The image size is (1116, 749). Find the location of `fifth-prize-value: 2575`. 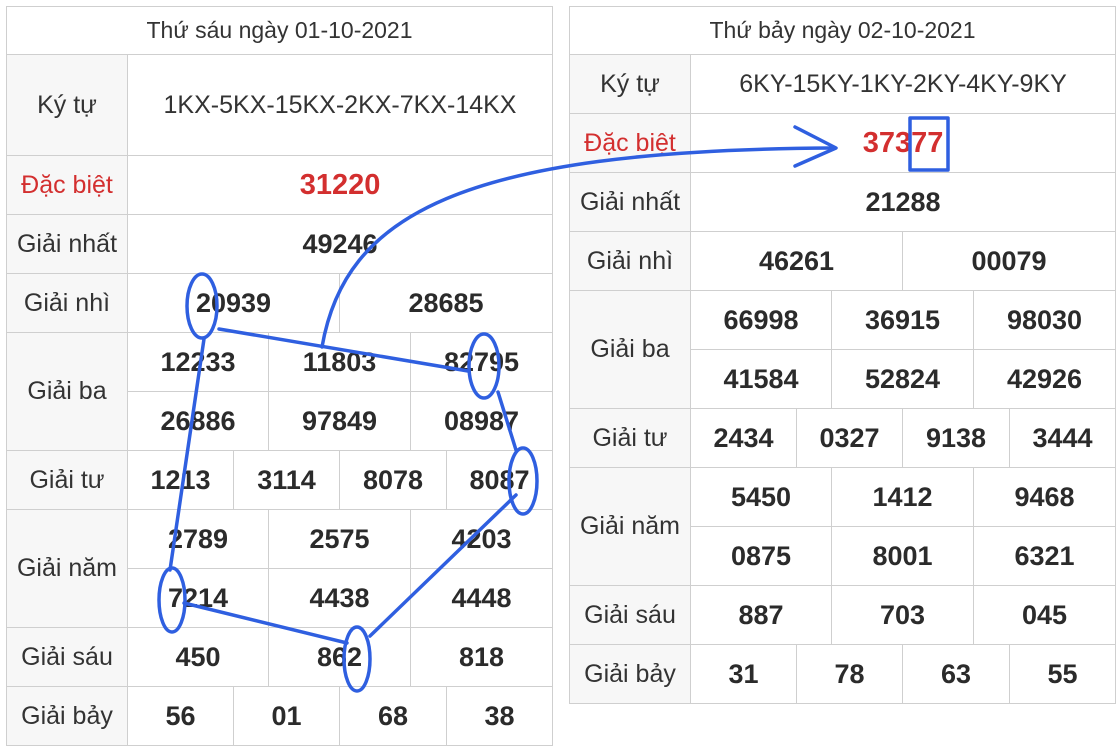

fifth-prize-value: 2575 is located at coordinates (339, 539).